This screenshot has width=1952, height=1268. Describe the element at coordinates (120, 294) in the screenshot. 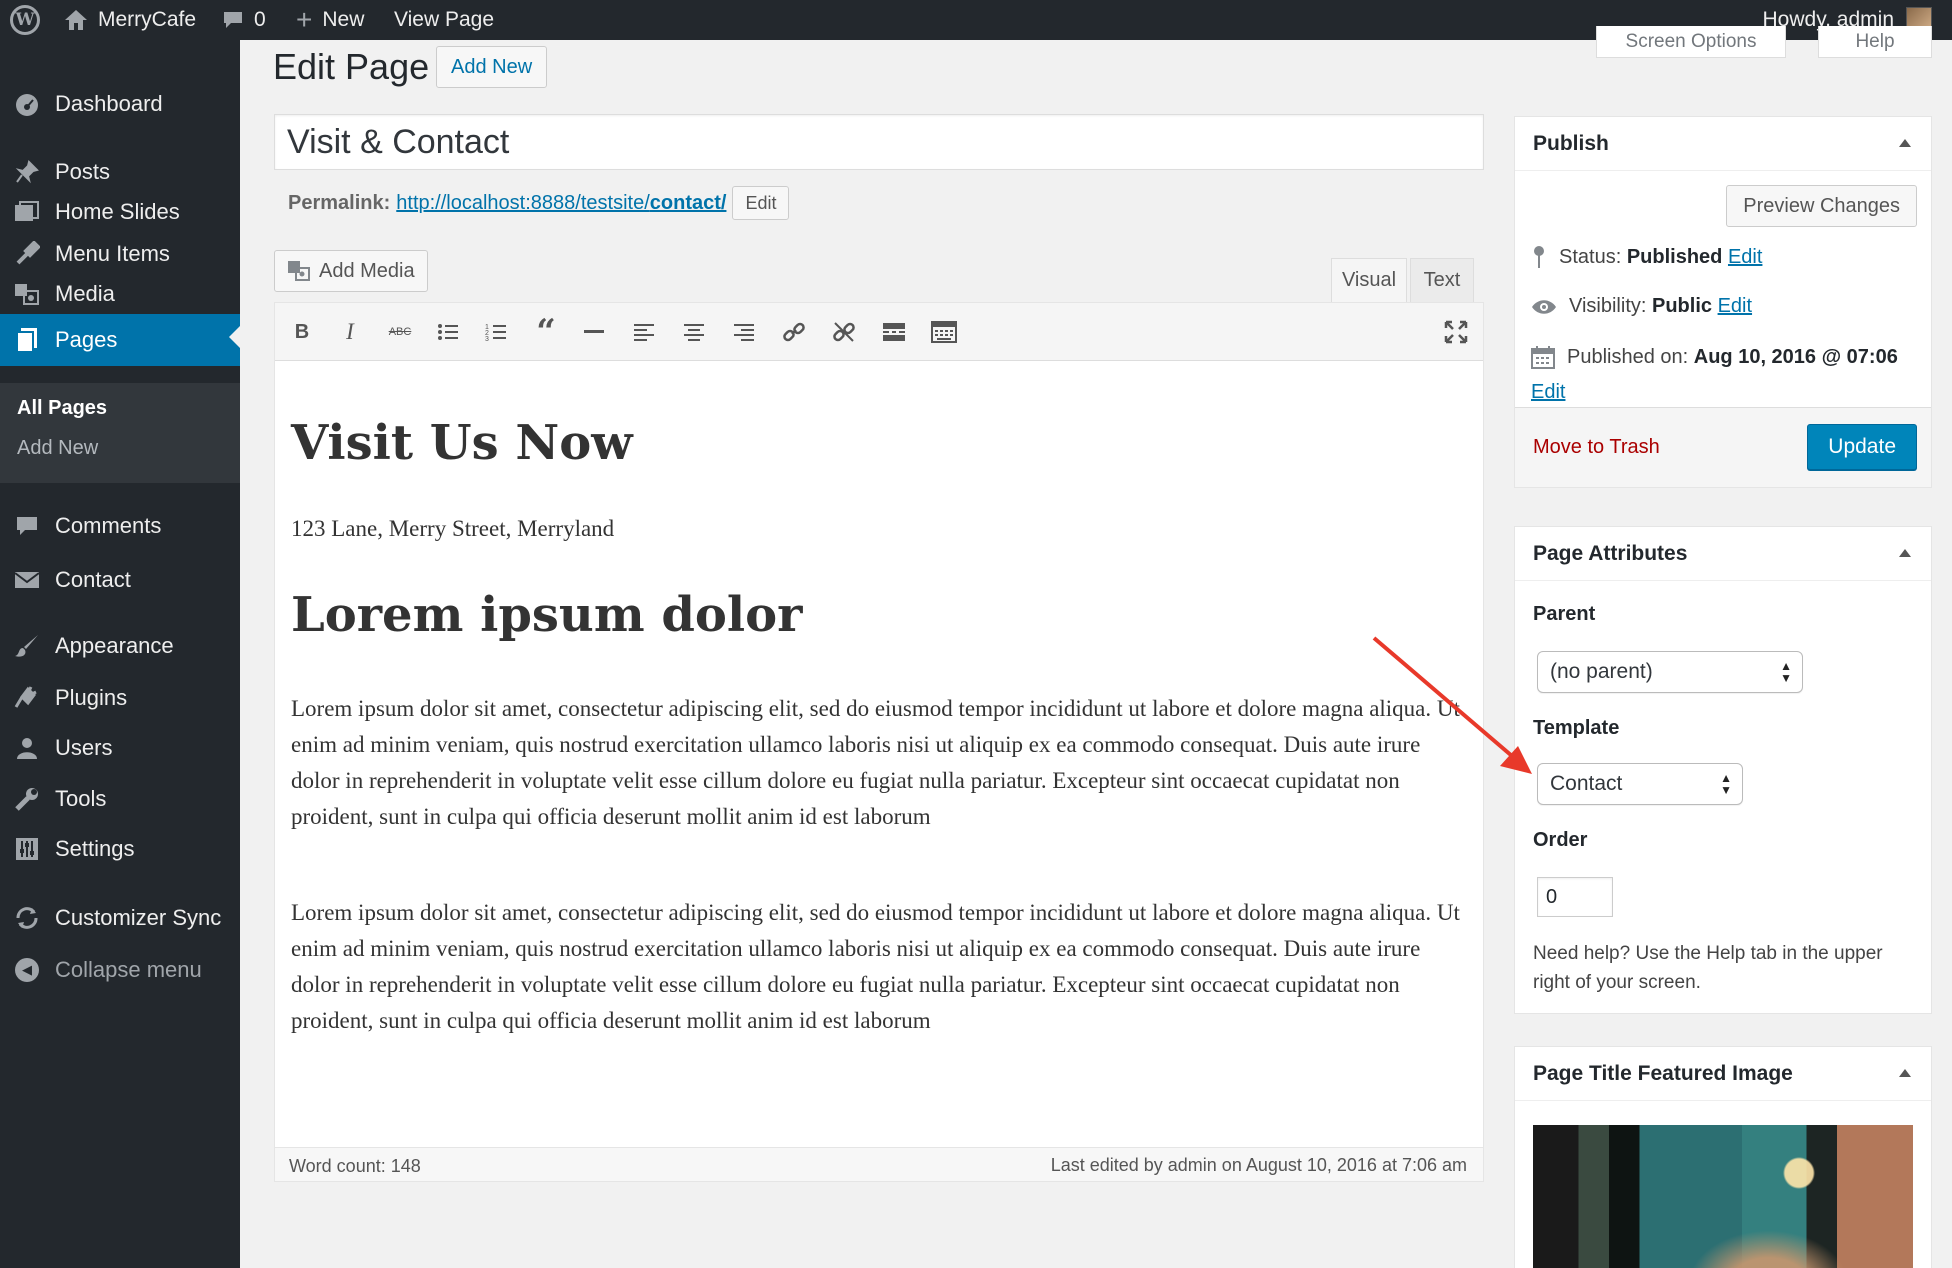

I see `sidebar-item-media: Media` at that location.